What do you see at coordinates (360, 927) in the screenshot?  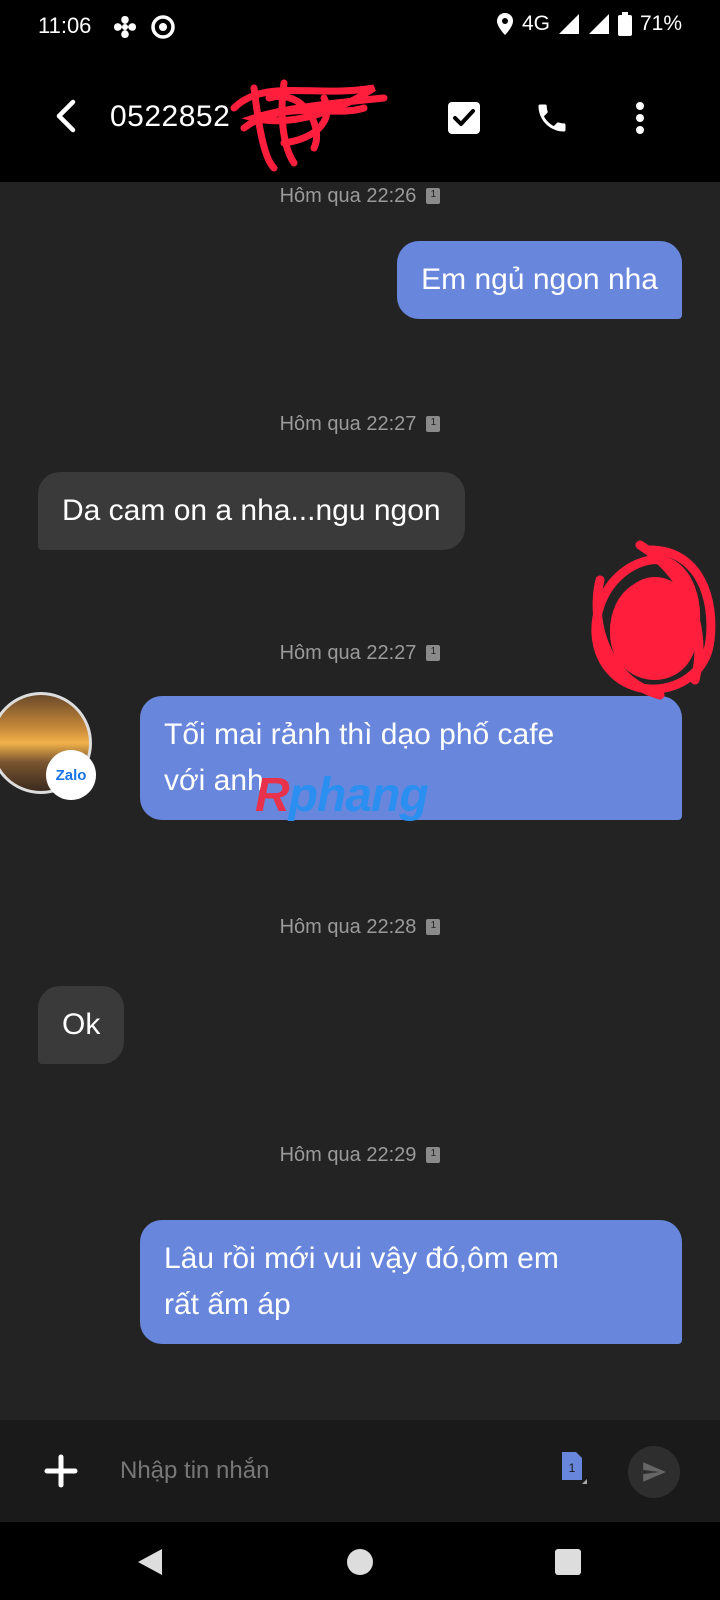 I see `message-timestamp: Hôm qua 22:28` at bounding box center [360, 927].